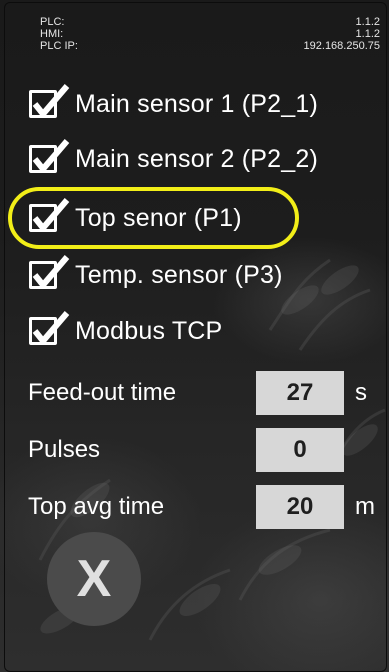 The height and width of the screenshot is (672, 389). I want to click on modbus-tcp-label: Modbus TCP, so click(149, 330).